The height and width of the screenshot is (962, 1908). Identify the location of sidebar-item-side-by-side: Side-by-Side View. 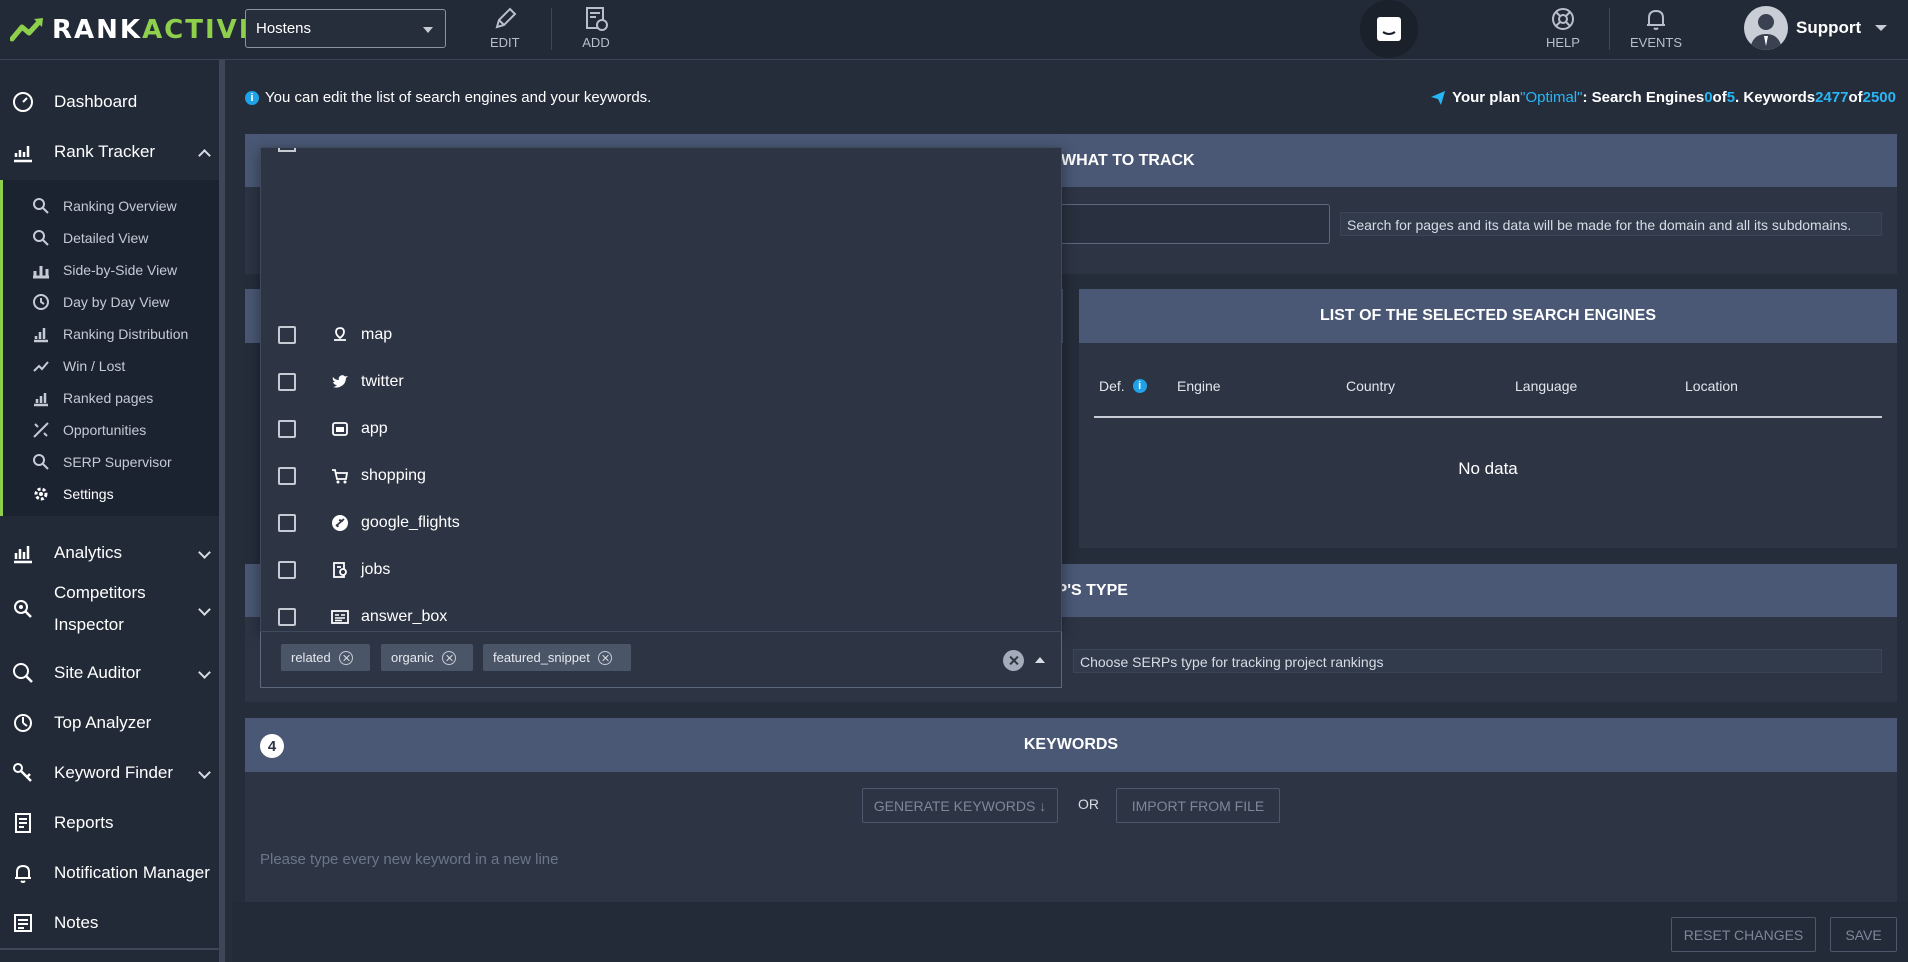
(104, 270).